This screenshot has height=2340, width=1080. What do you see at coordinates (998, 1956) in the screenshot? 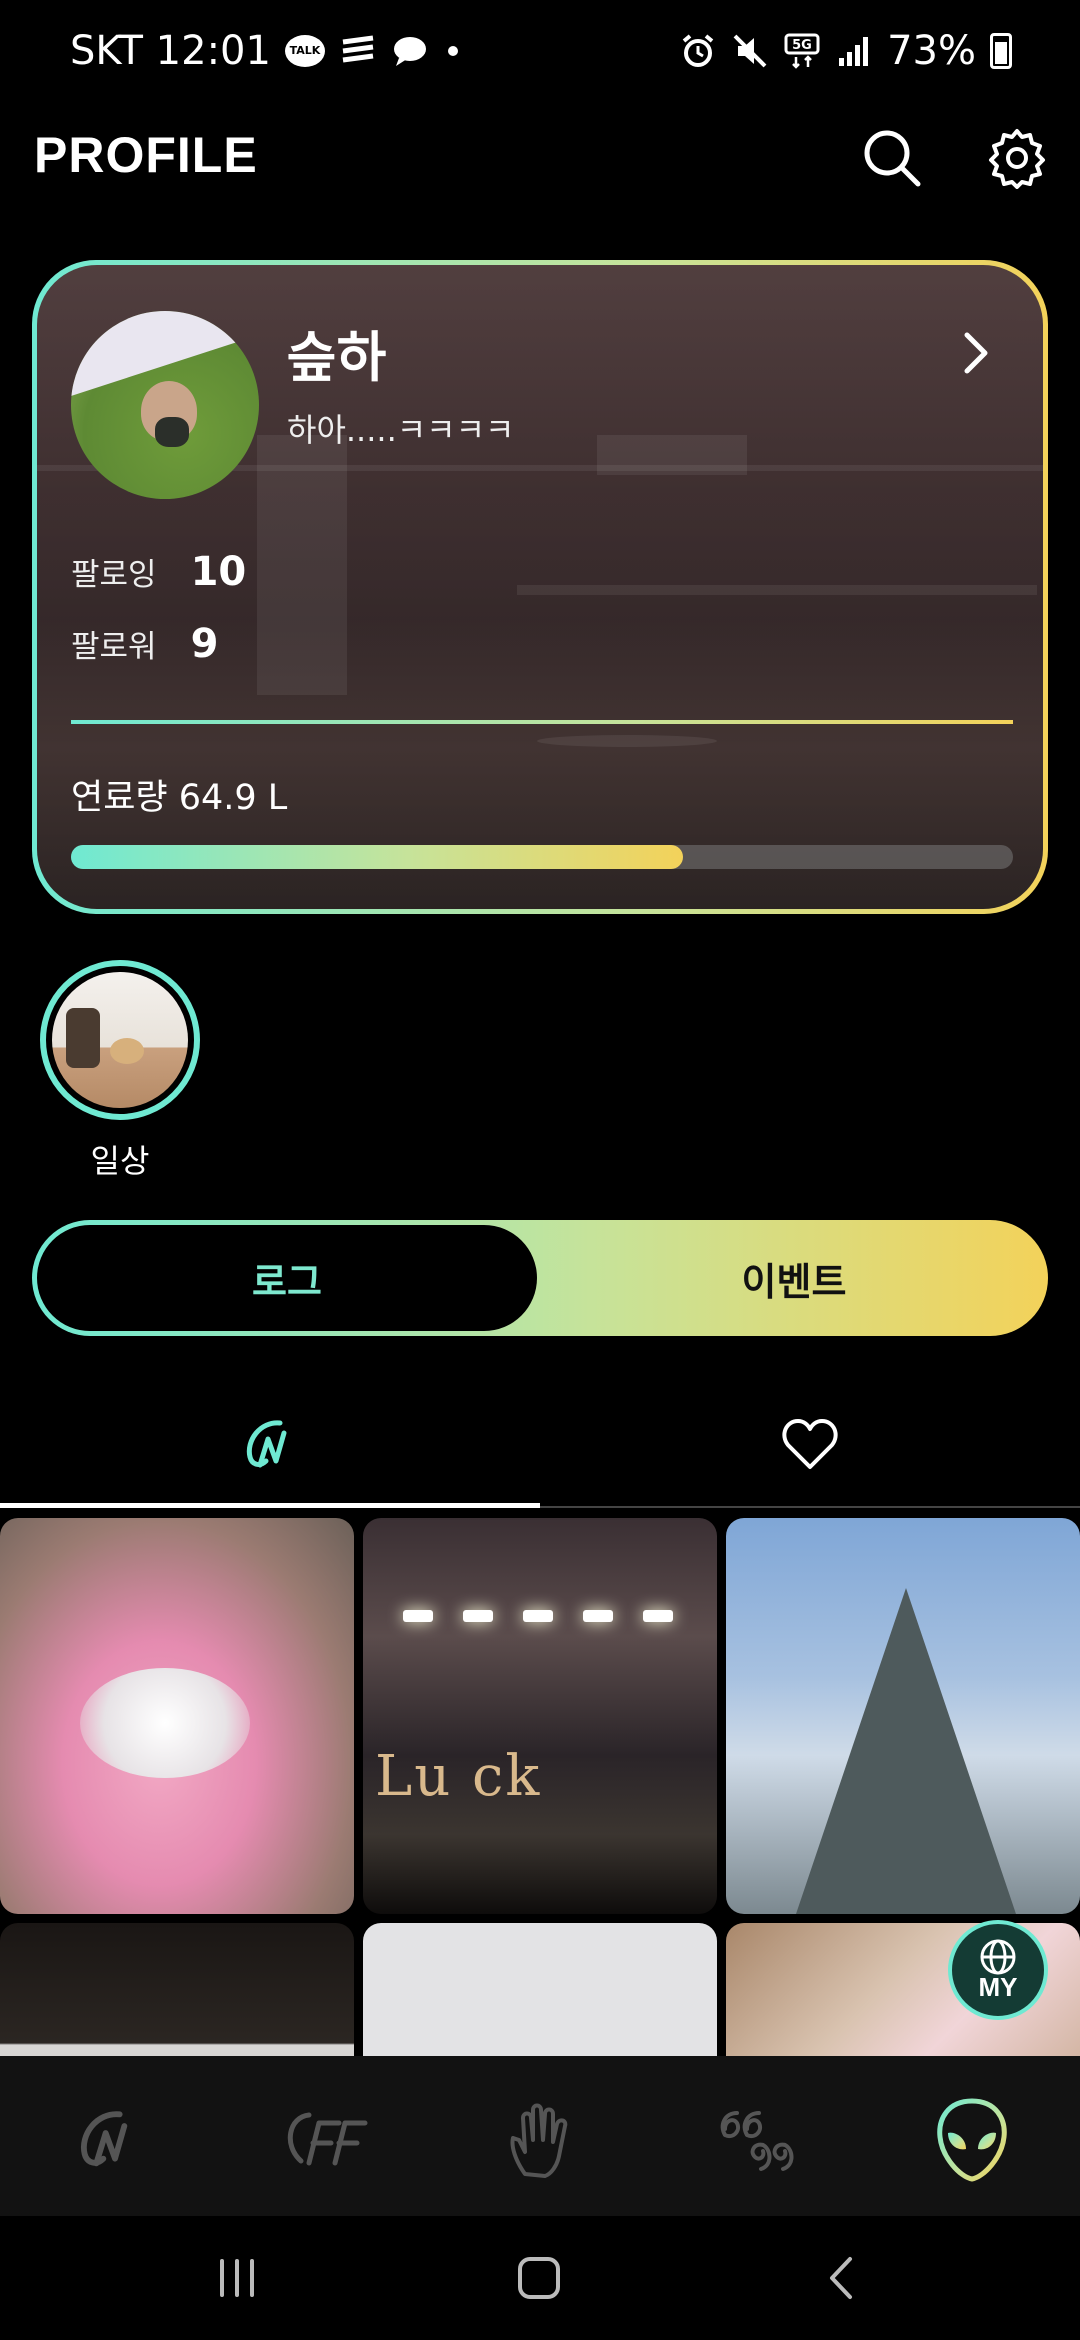
I see `globe-icon` at bounding box center [998, 1956].